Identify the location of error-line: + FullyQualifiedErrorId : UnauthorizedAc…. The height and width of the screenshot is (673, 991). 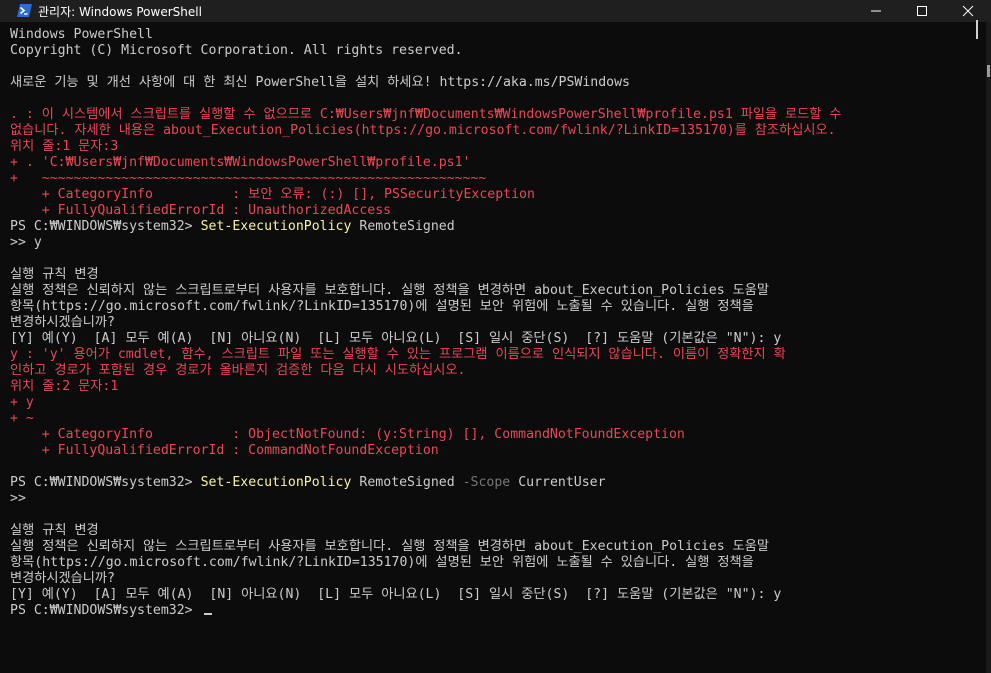
(201, 210).